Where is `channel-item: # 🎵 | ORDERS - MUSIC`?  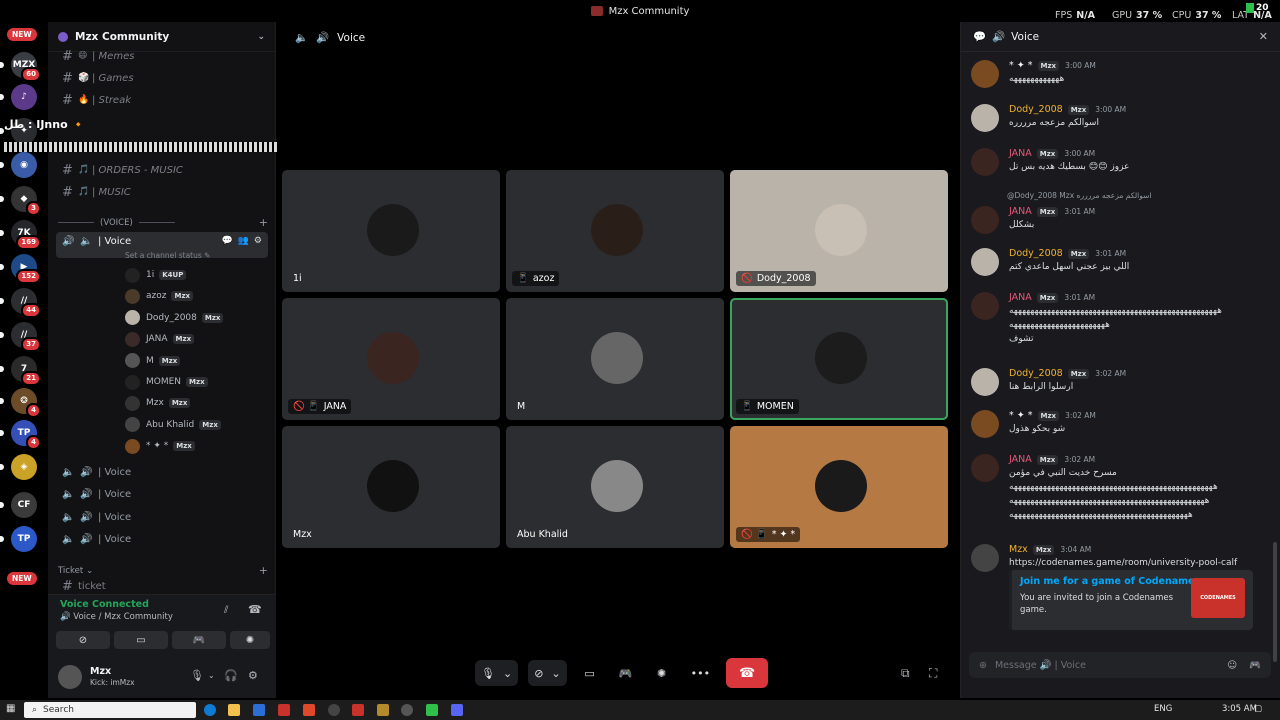 channel-item: # 🎵 | ORDERS - MUSIC is located at coordinates (162, 170).